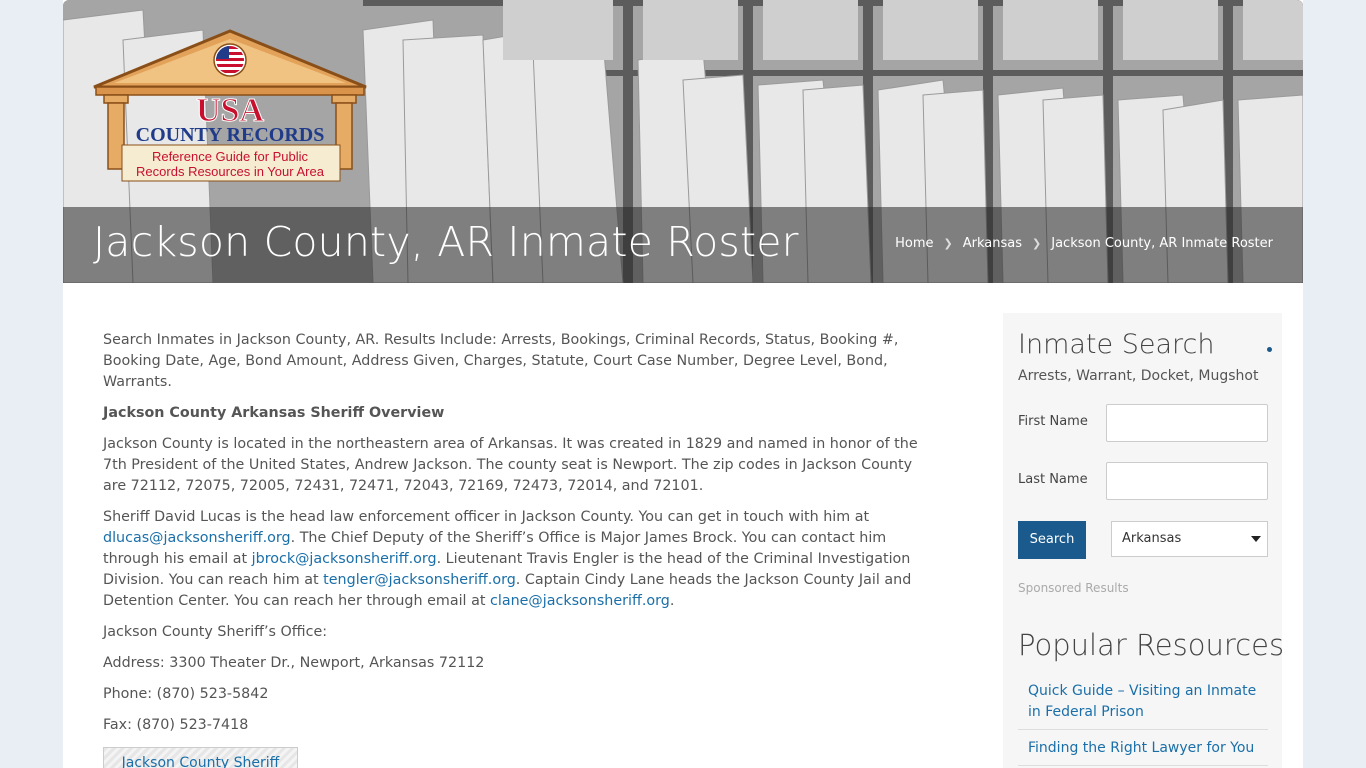  What do you see at coordinates (914, 243) in the screenshot?
I see `breadcrumb-home: Home` at bounding box center [914, 243].